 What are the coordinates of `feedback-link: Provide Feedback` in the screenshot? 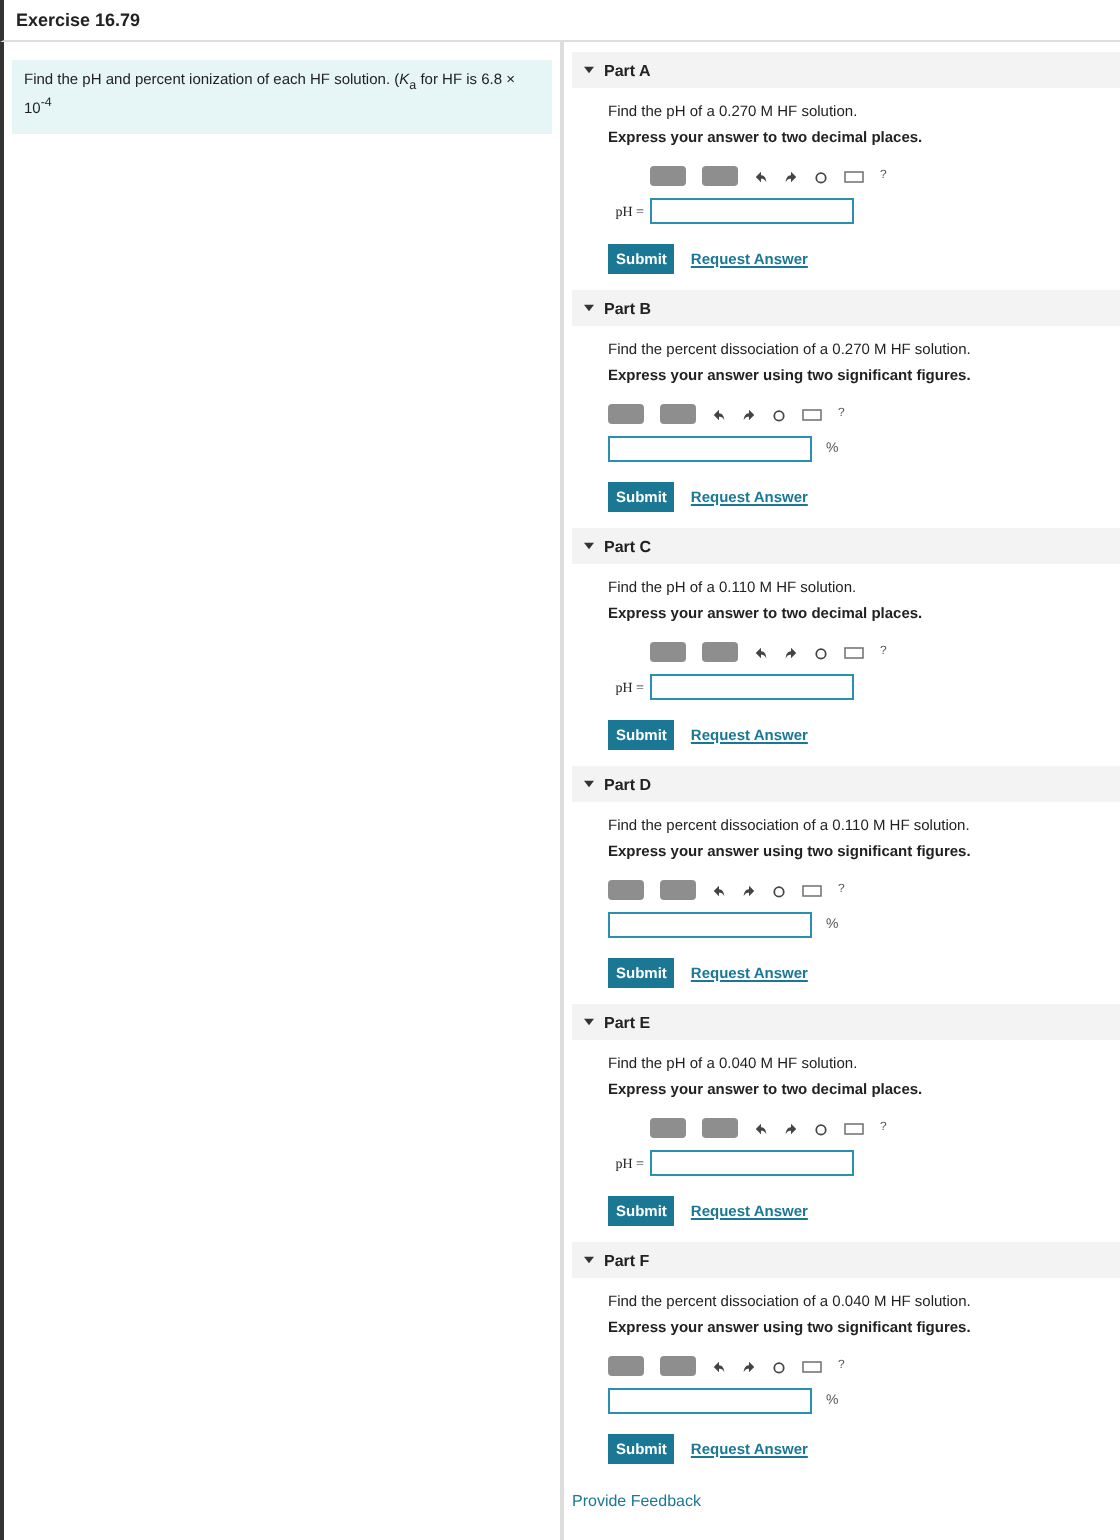 It's located at (636, 1501).